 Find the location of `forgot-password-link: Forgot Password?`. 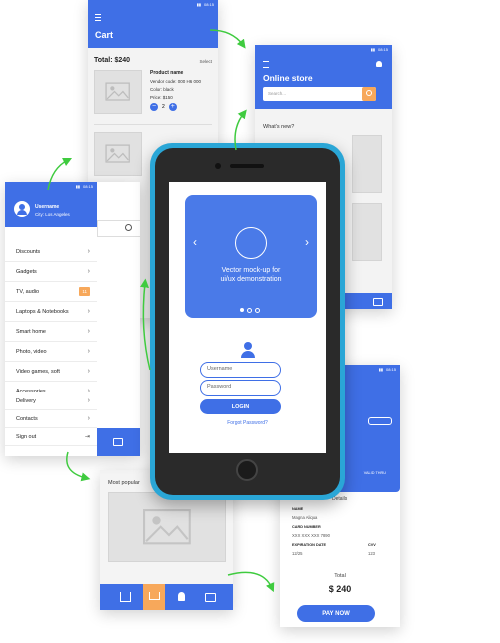

forgot-password-link: Forgot Password? is located at coordinates (247, 423).